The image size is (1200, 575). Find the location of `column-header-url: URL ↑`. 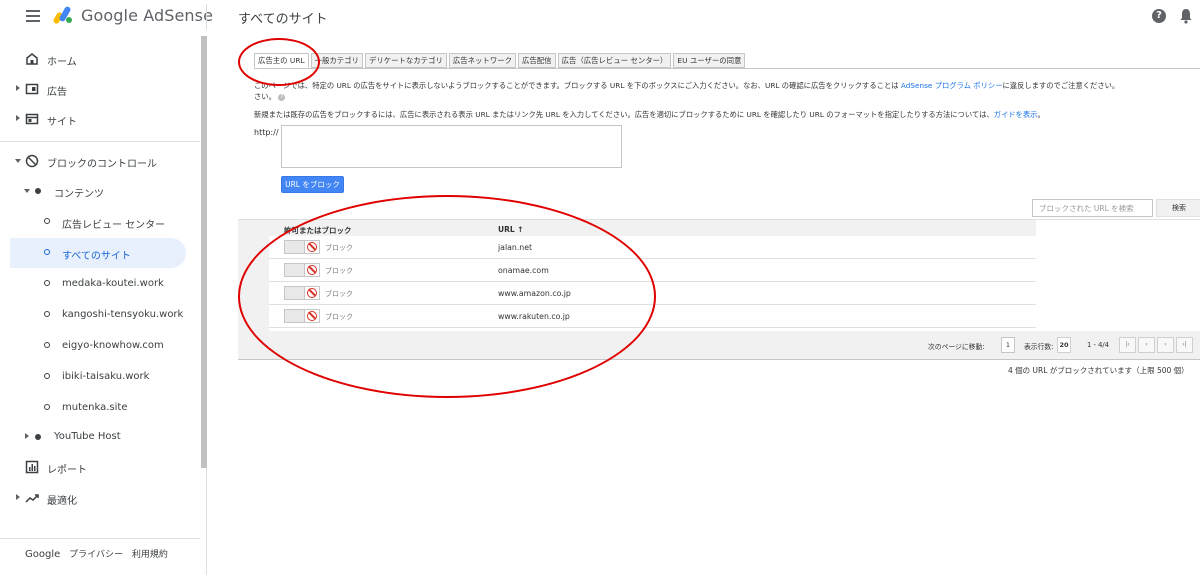

column-header-url: URL ↑ is located at coordinates (511, 229).